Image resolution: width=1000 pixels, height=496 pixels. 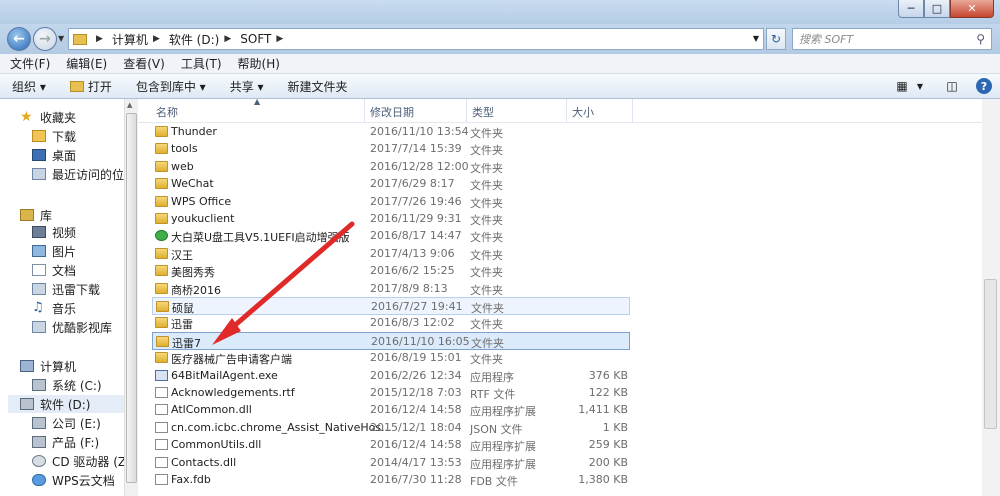 I want to click on search-icon: ⚲, so click(x=980, y=39).